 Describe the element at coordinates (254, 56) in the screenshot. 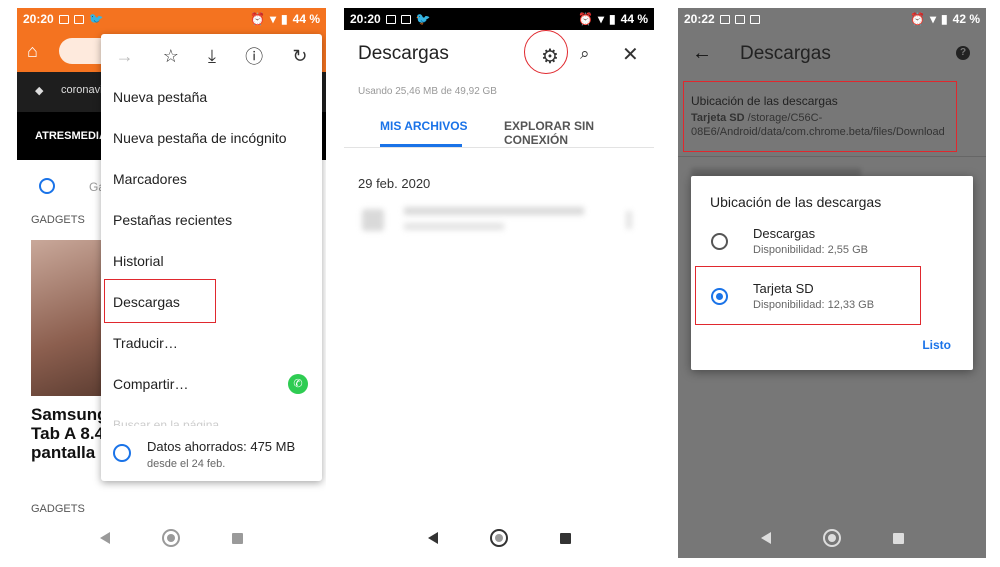

I see `info-icon: ⓘ` at that location.